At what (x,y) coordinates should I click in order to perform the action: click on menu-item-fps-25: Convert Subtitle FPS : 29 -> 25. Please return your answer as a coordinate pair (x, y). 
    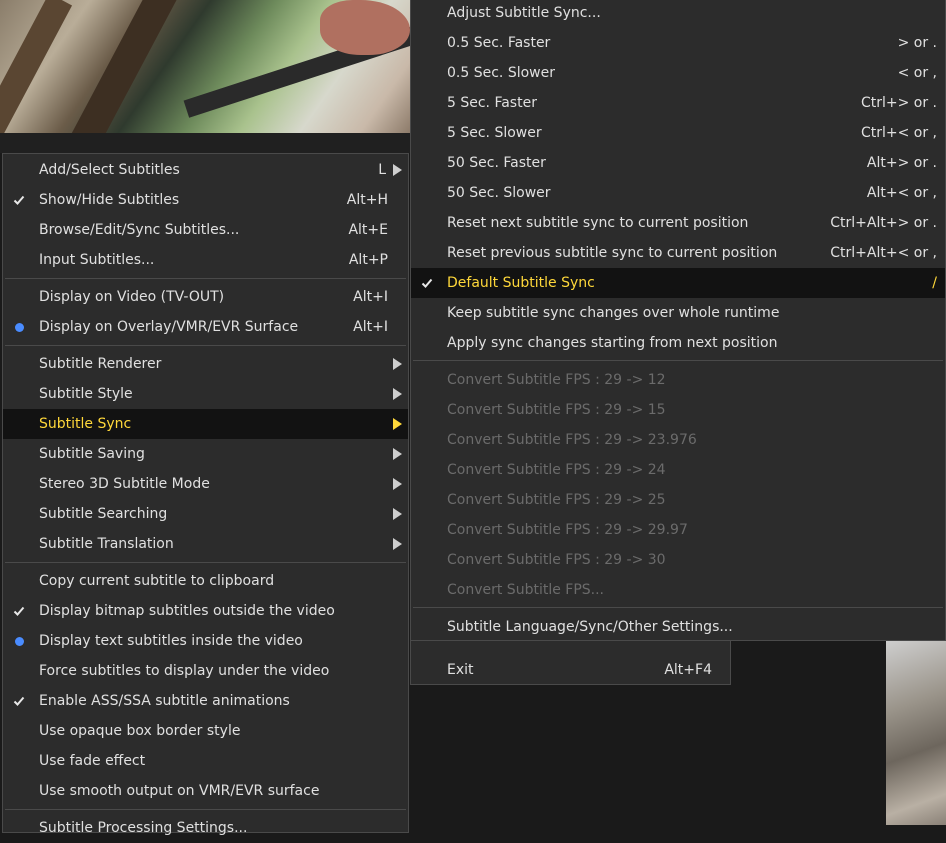
    Looking at the image, I should click on (678, 500).